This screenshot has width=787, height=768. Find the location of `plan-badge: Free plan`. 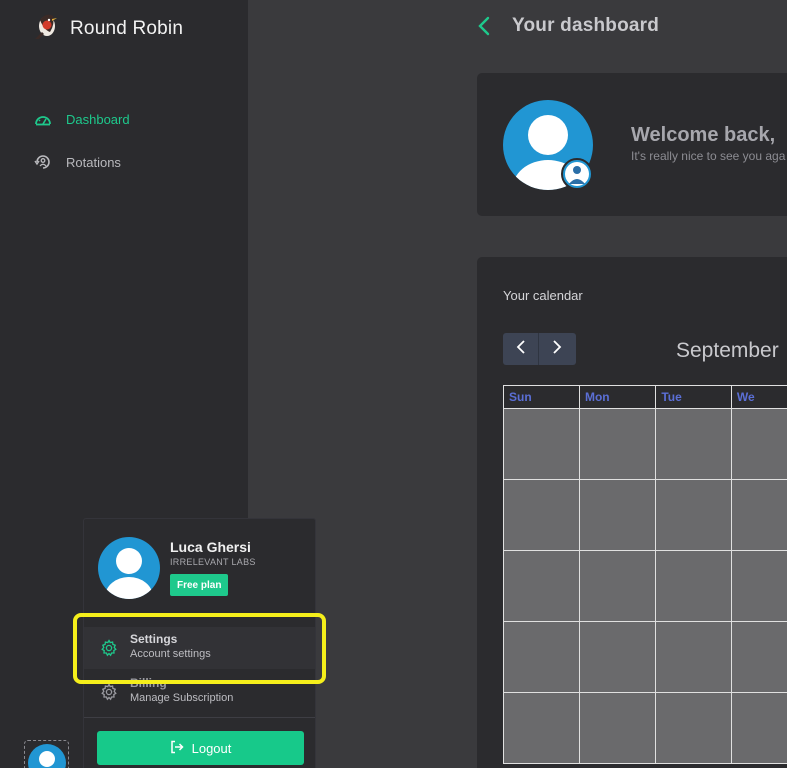

plan-badge: Free plan is located at coordinates (199, 585).